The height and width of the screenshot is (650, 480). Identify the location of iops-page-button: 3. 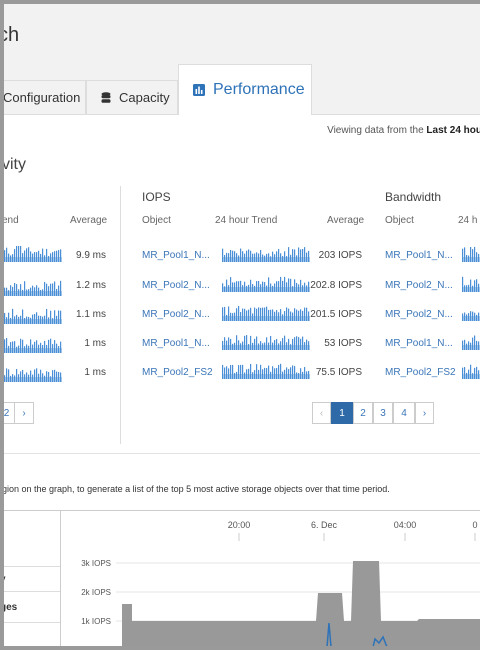
(383, 413).